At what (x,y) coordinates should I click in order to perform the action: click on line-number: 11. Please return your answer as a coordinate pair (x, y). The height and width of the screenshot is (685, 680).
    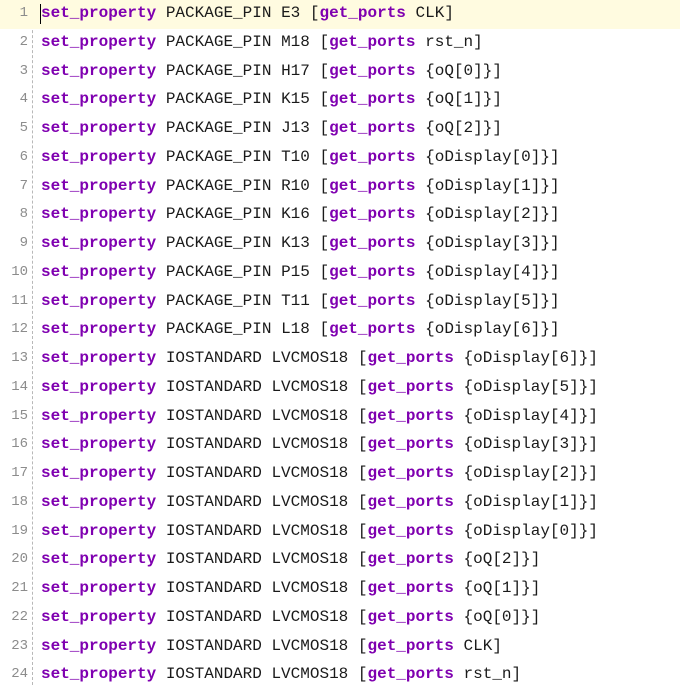
    Looking at the image, I should click on (19, 300).